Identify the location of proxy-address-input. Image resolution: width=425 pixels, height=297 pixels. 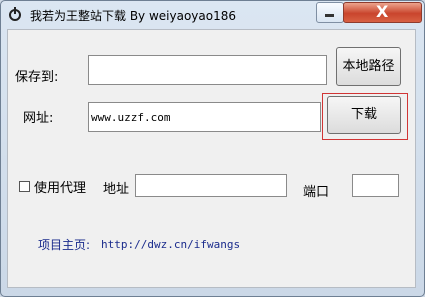
(211, 185).